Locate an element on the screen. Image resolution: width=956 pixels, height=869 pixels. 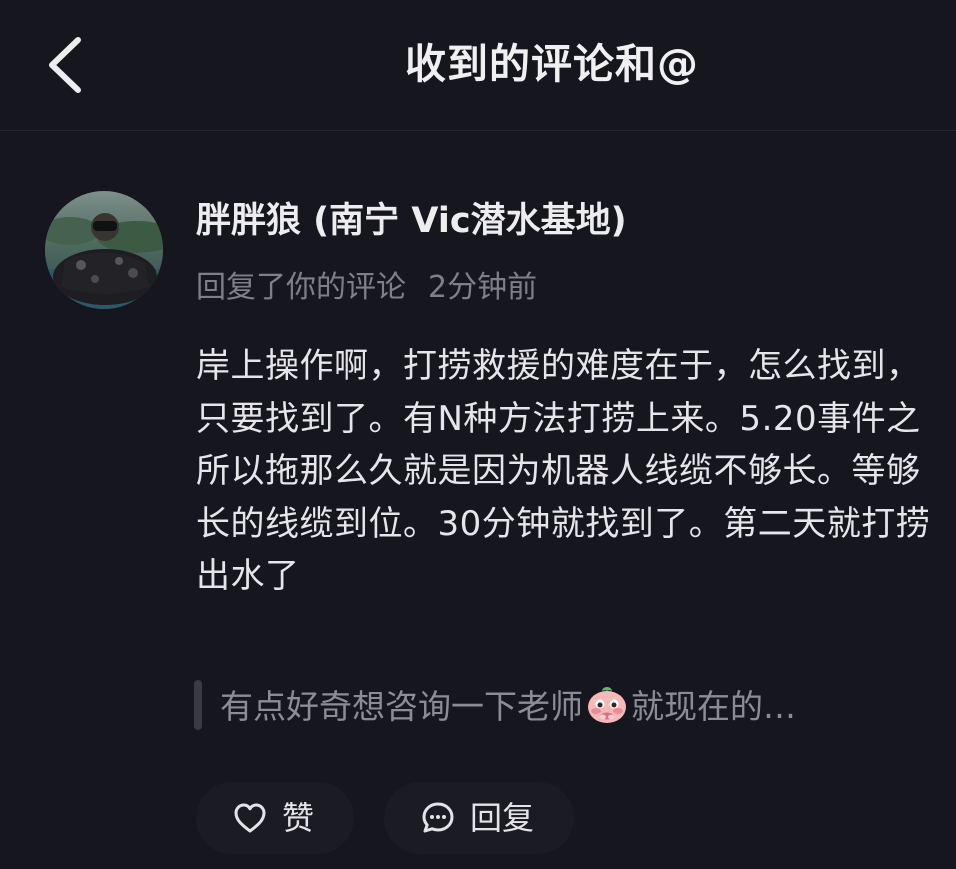
like-button: 赞 is located at coordinates (275, 818).